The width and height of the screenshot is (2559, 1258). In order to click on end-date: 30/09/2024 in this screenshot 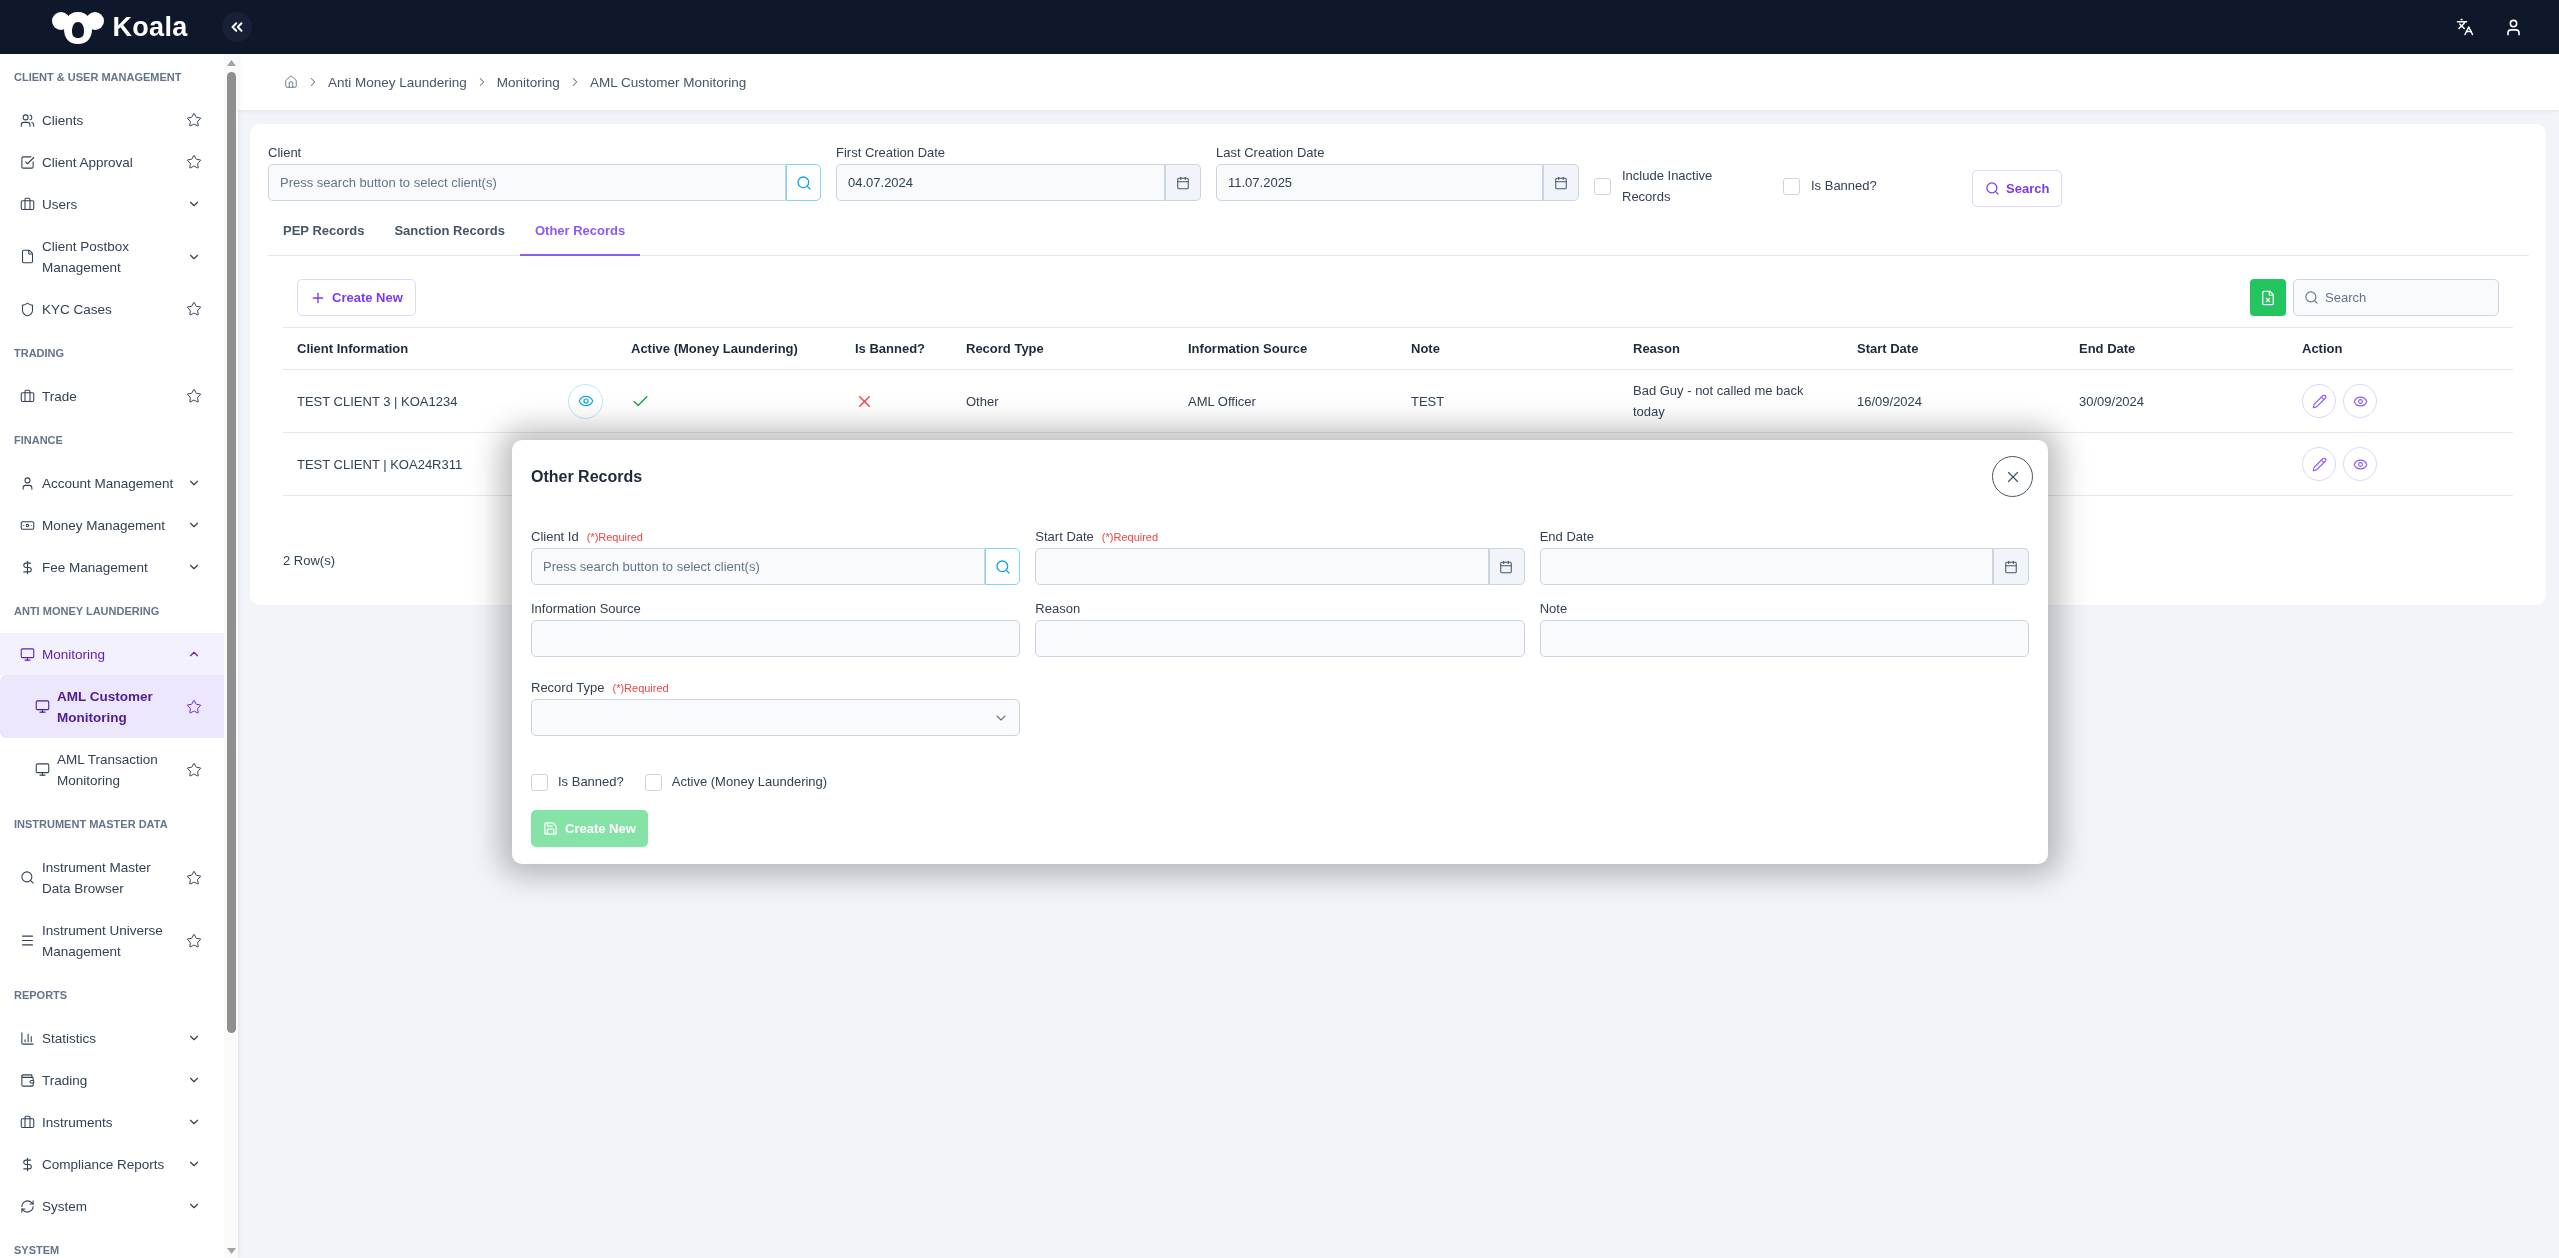, I will do `click(2112, 401)`.